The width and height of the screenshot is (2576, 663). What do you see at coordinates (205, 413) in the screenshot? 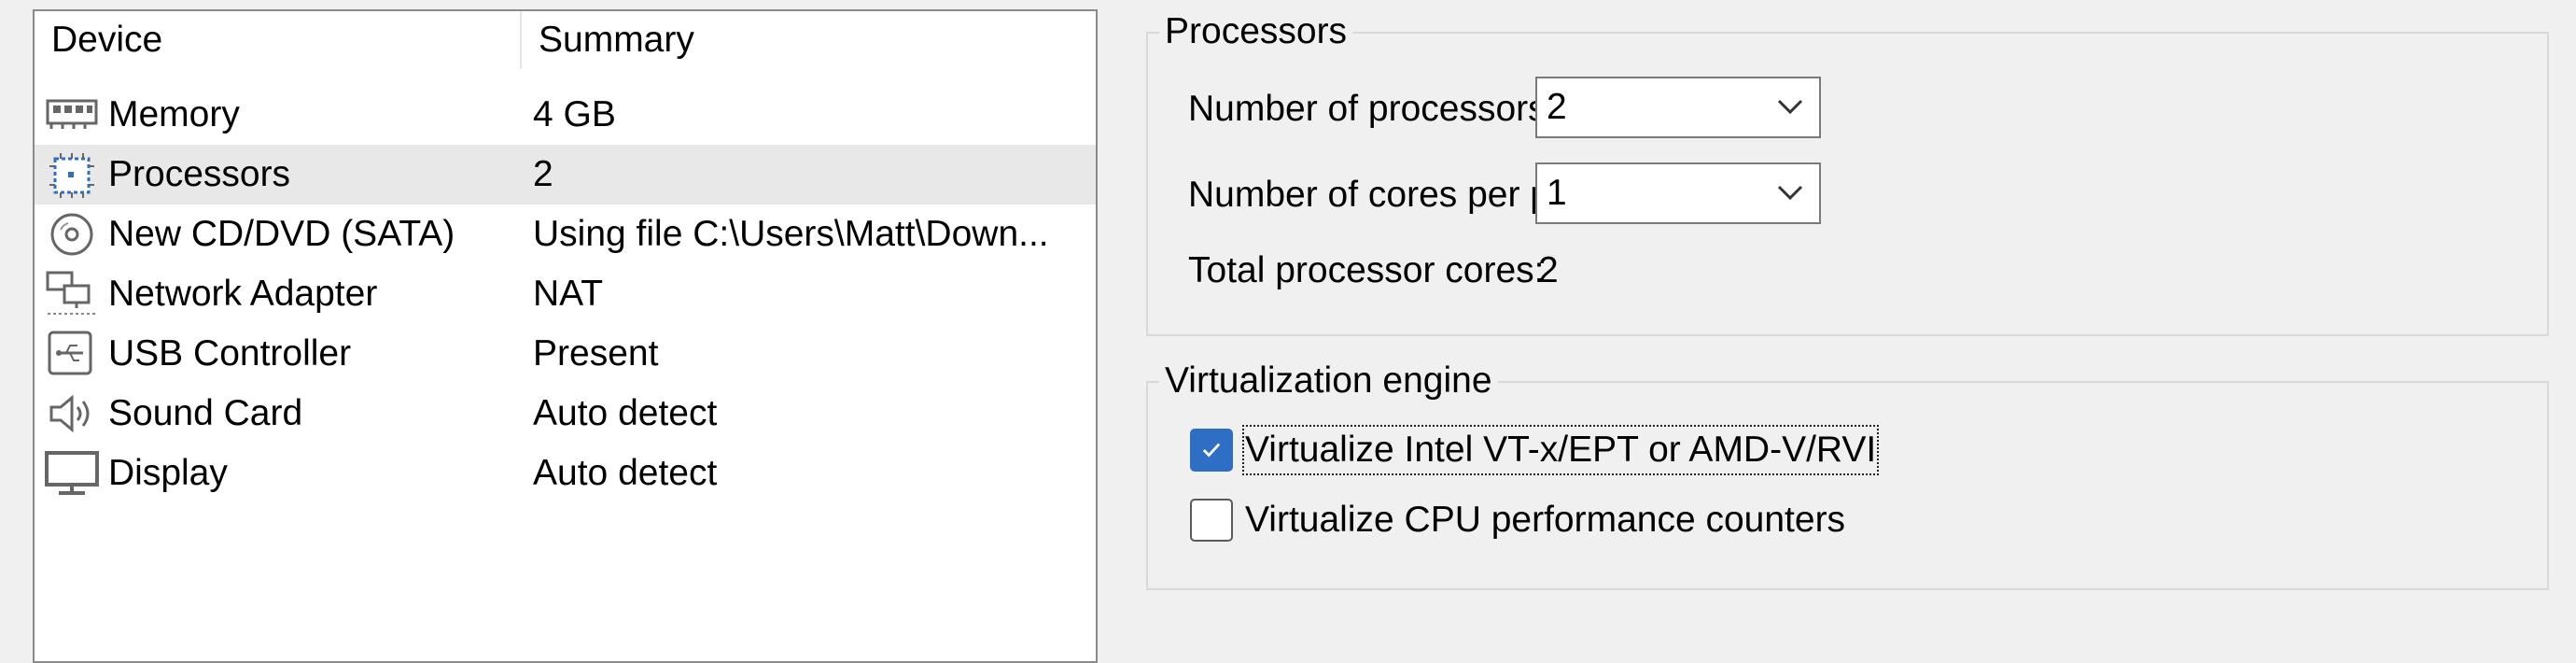
I see `device-name: Sound Card` at bounding box center [205, 413].